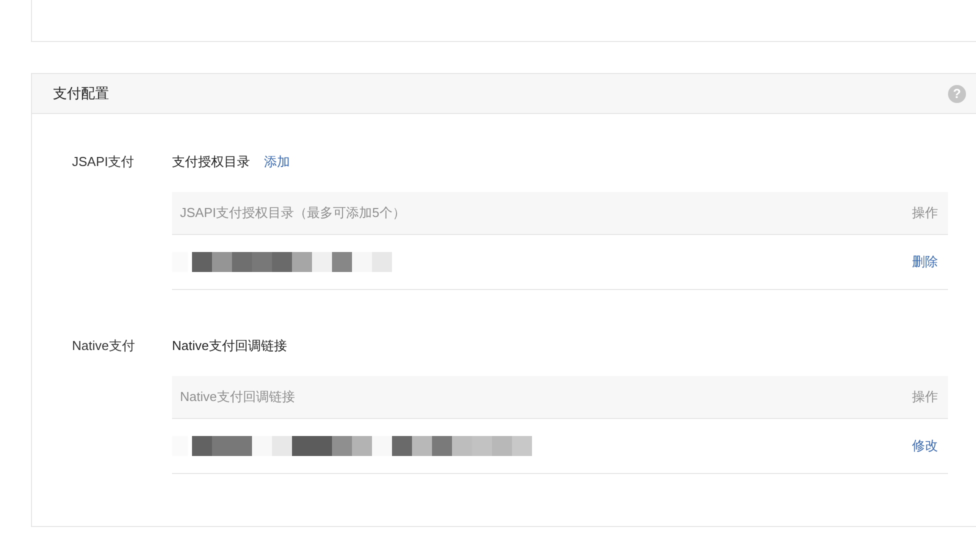 Image resolution: width=976 pixels, height=550 pixels. What do you see at coordinates (211, 162) in the screenshot?
I see `row-subtitle: 支付授权目录` at bounding box center [211, 162].